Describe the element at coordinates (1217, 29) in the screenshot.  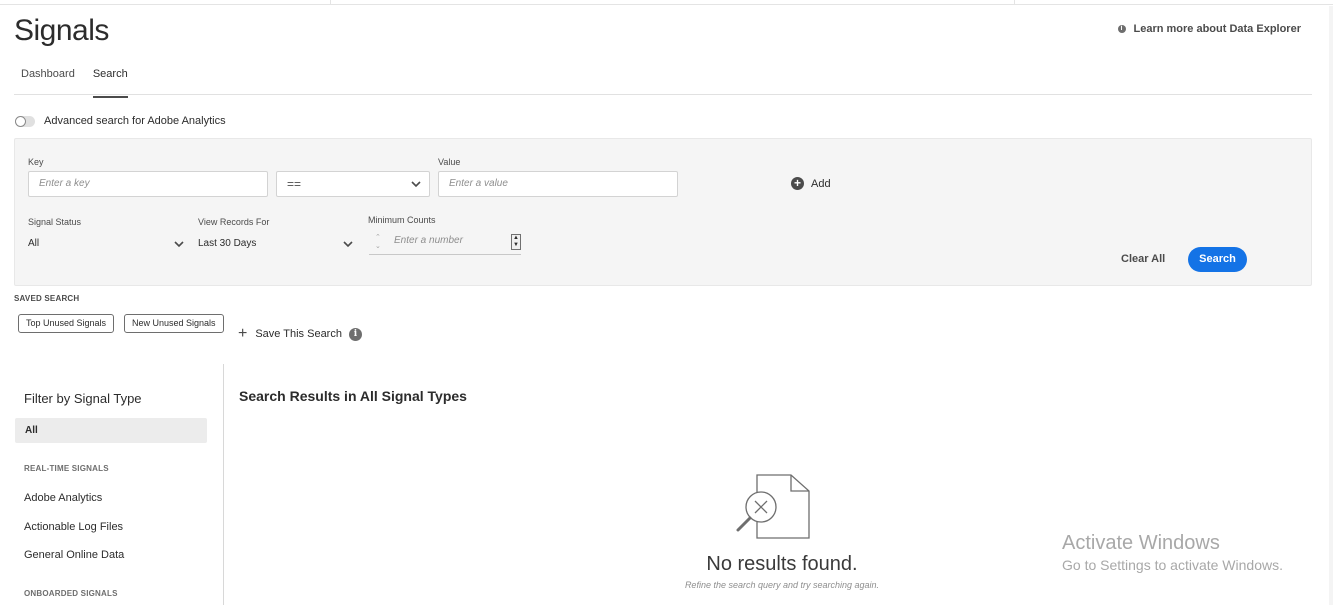
I see `learn-more-label: Learn more about Data Explorer` at that location.